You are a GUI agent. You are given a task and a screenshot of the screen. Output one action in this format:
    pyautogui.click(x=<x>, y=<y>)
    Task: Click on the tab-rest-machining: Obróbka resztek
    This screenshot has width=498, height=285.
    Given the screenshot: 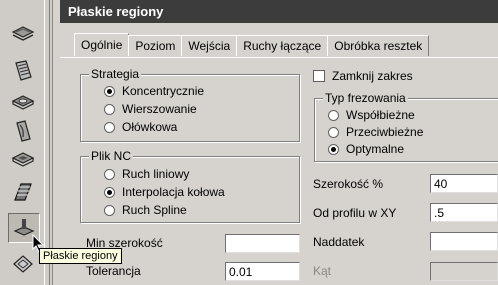 What is the action you would take?
    pyautogui.click(x=378, y=45)
    